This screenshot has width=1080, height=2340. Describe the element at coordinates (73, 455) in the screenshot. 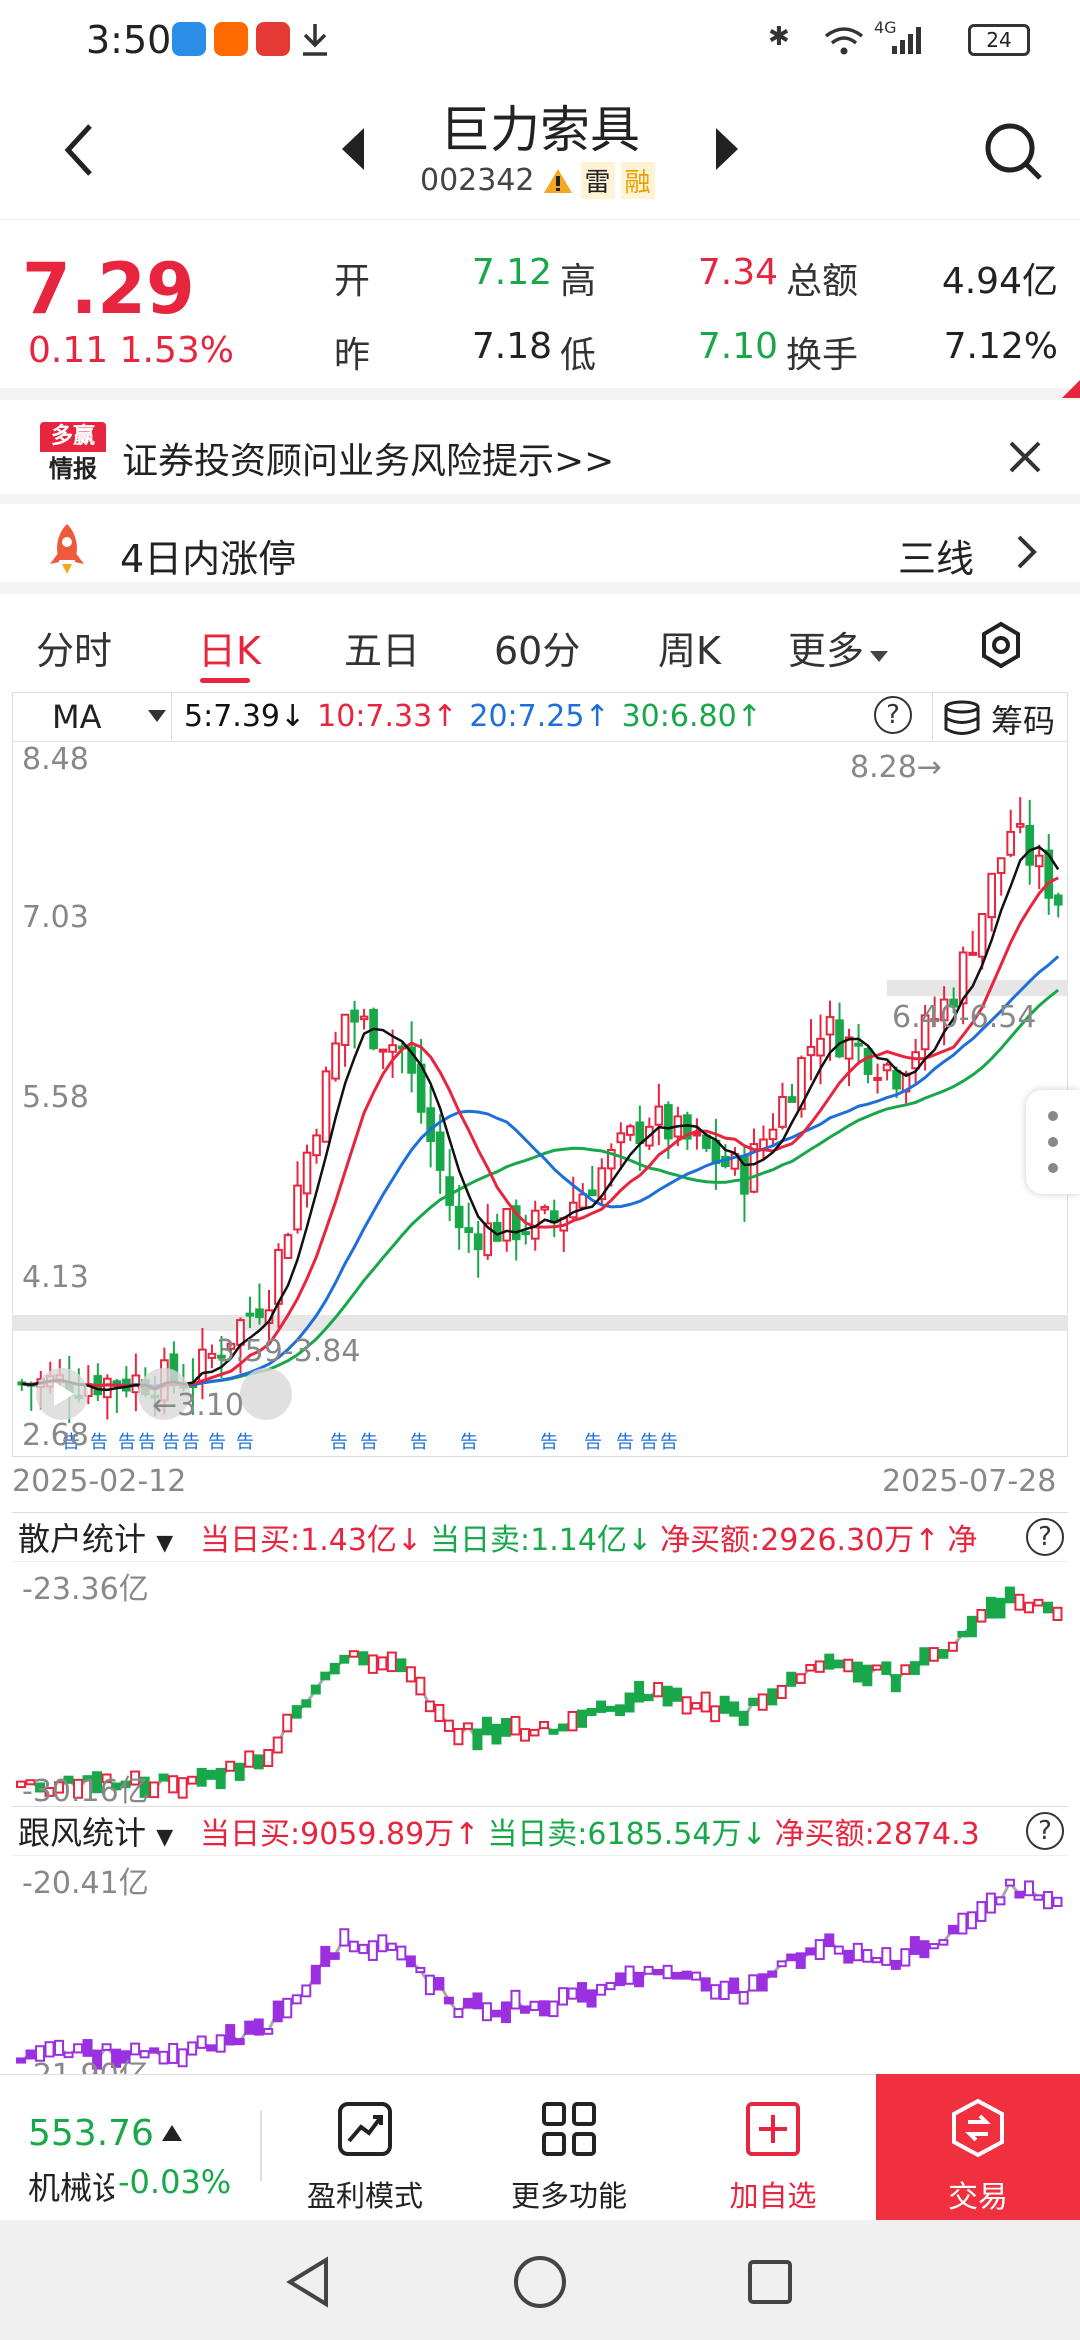

I see `duoying-logo-icon: 多赢 情报` at that location.